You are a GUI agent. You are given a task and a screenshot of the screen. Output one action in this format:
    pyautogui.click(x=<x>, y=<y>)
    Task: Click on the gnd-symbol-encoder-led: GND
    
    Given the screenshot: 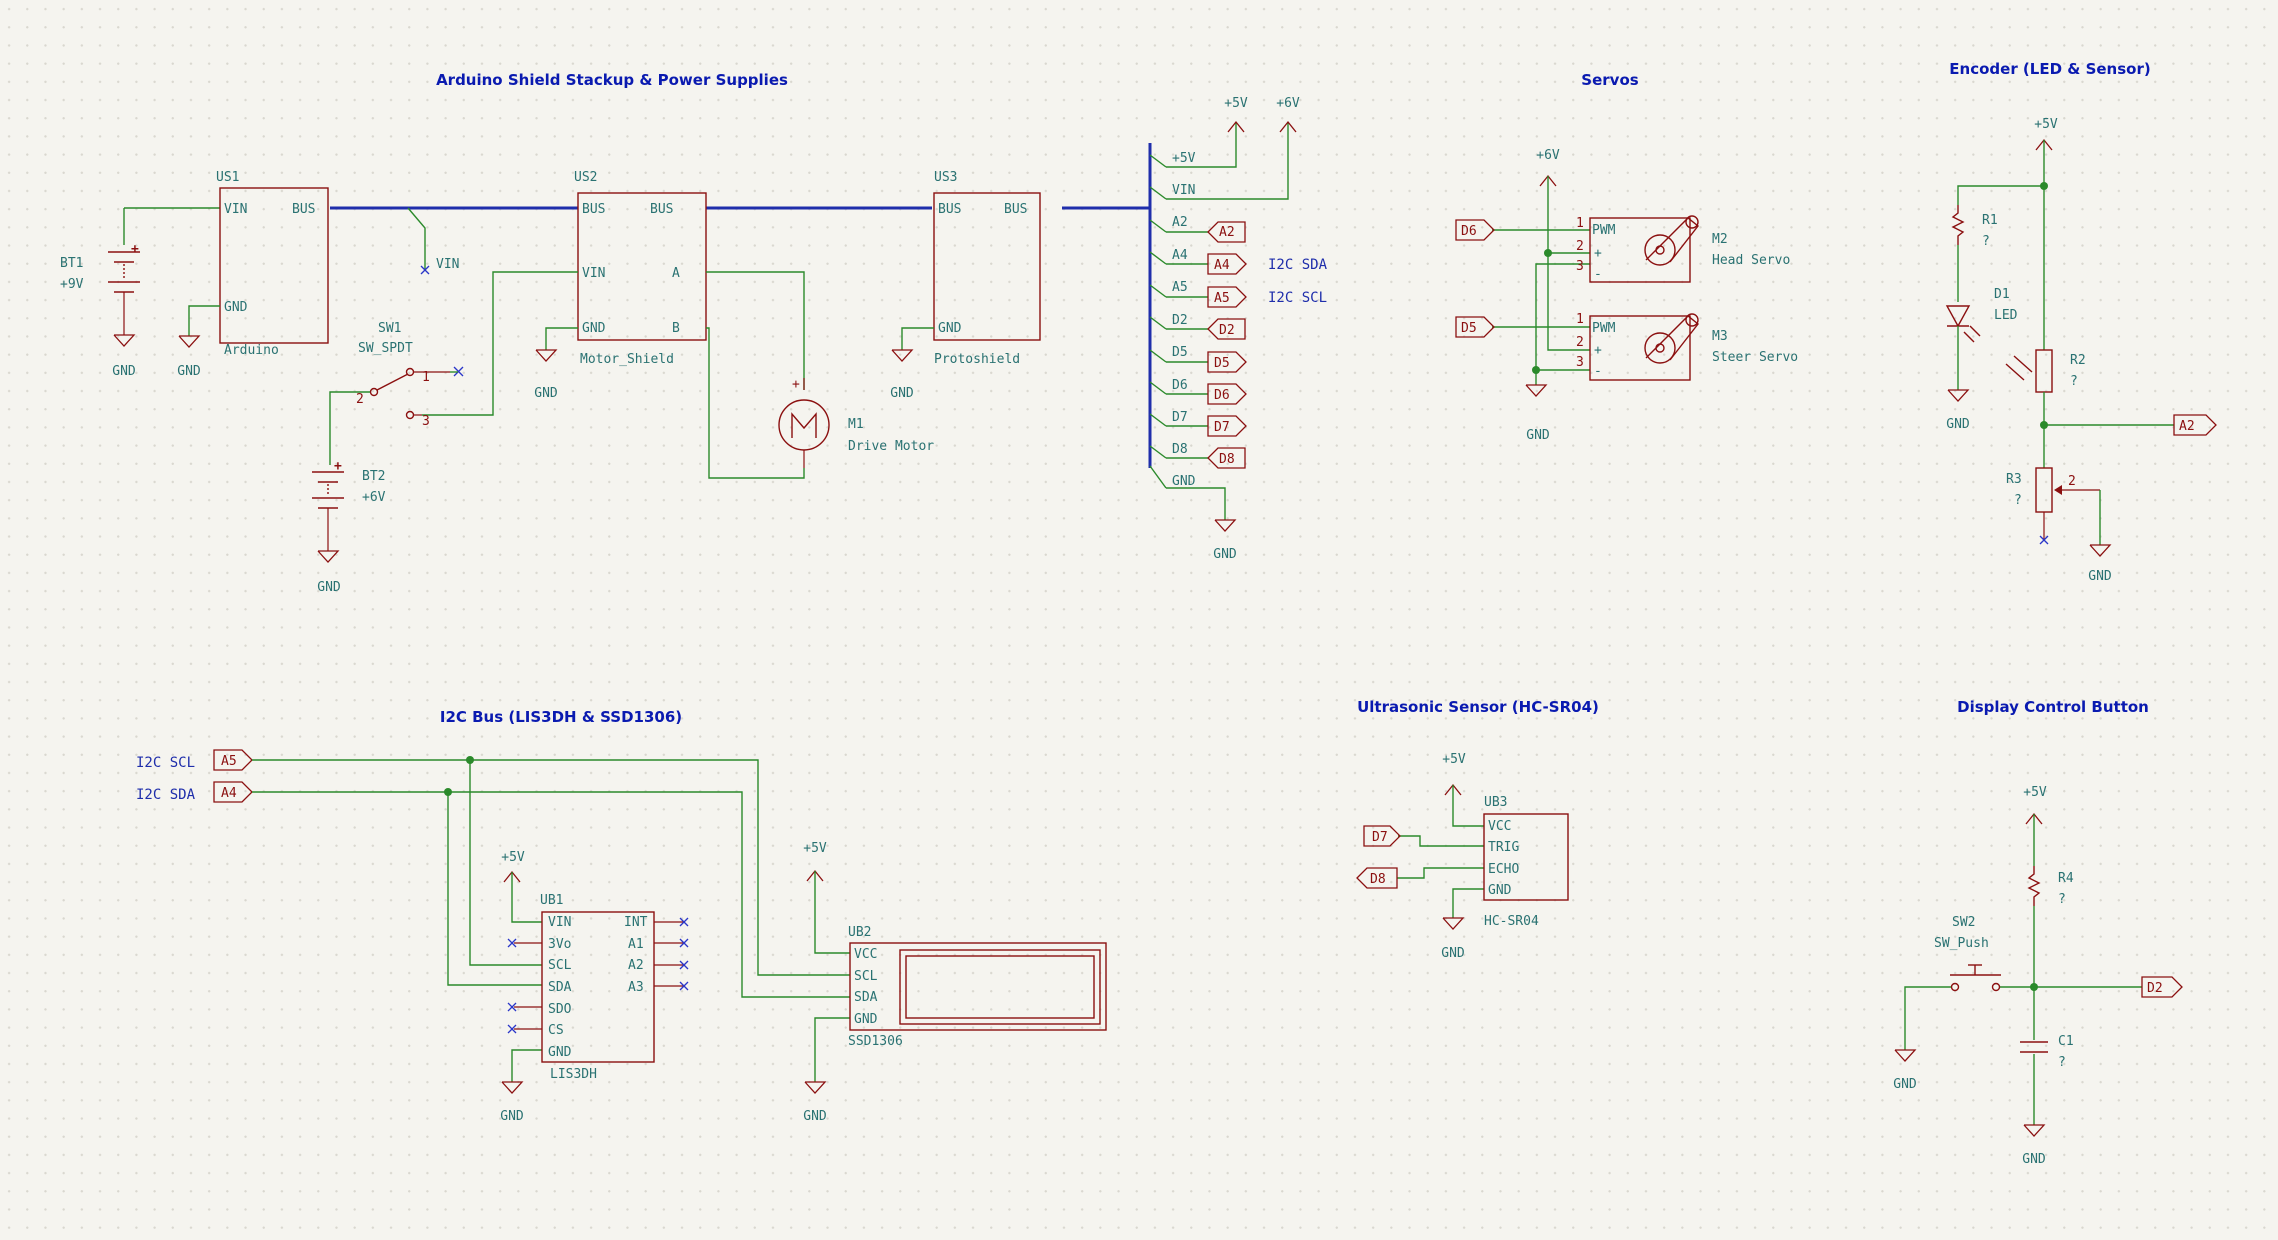 What is the action you would take?
    pyautogui.click(x=1958, y=410)
    